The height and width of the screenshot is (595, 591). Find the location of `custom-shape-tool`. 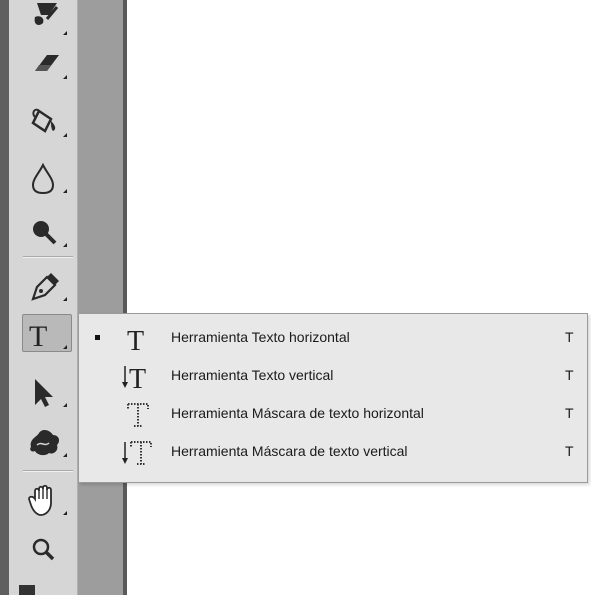

custom-shape-tool is located at coordinates (47, 441).